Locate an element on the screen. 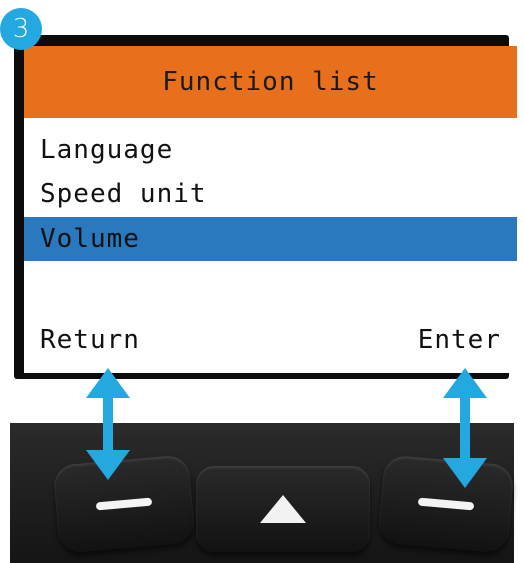  up-triangle-icon is located at coordinates (283, 509).